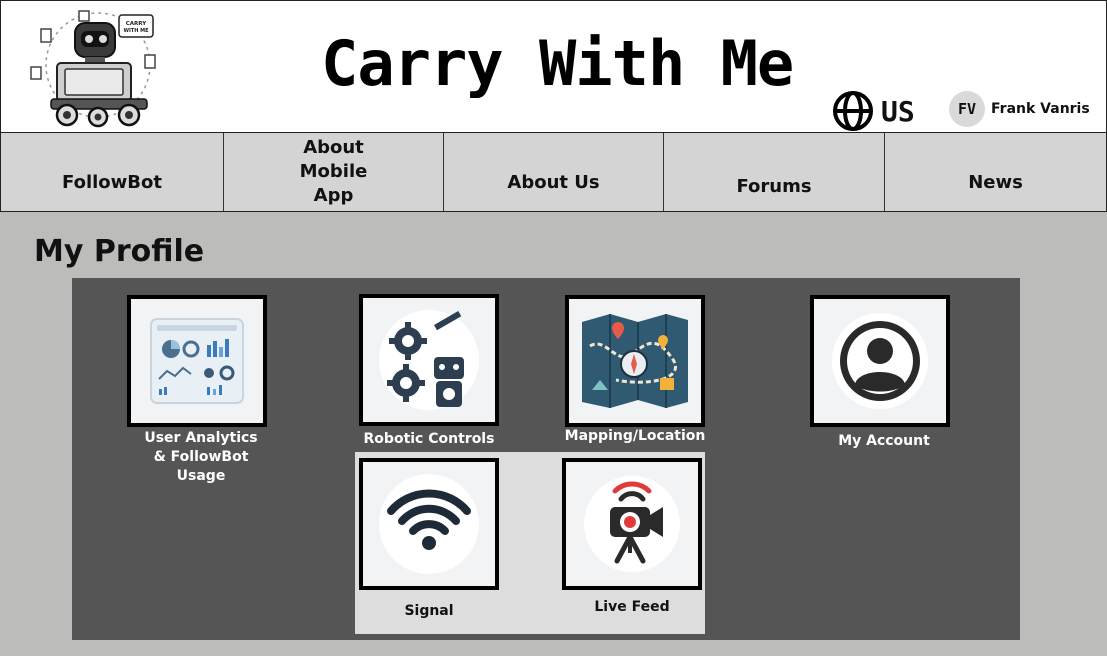  I want to click on tile-label-user-analytics: User Analytics & FollowBot Usage, so click(201, 457).